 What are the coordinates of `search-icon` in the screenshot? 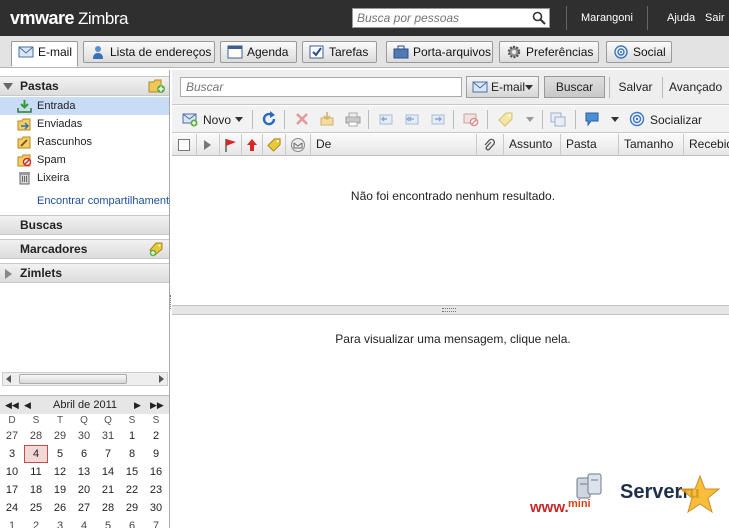 It's located at (539, 18).